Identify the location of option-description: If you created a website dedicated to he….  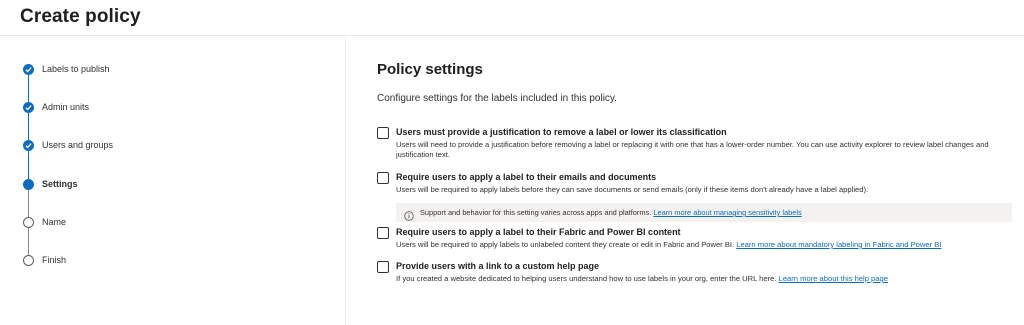
(698, 279).